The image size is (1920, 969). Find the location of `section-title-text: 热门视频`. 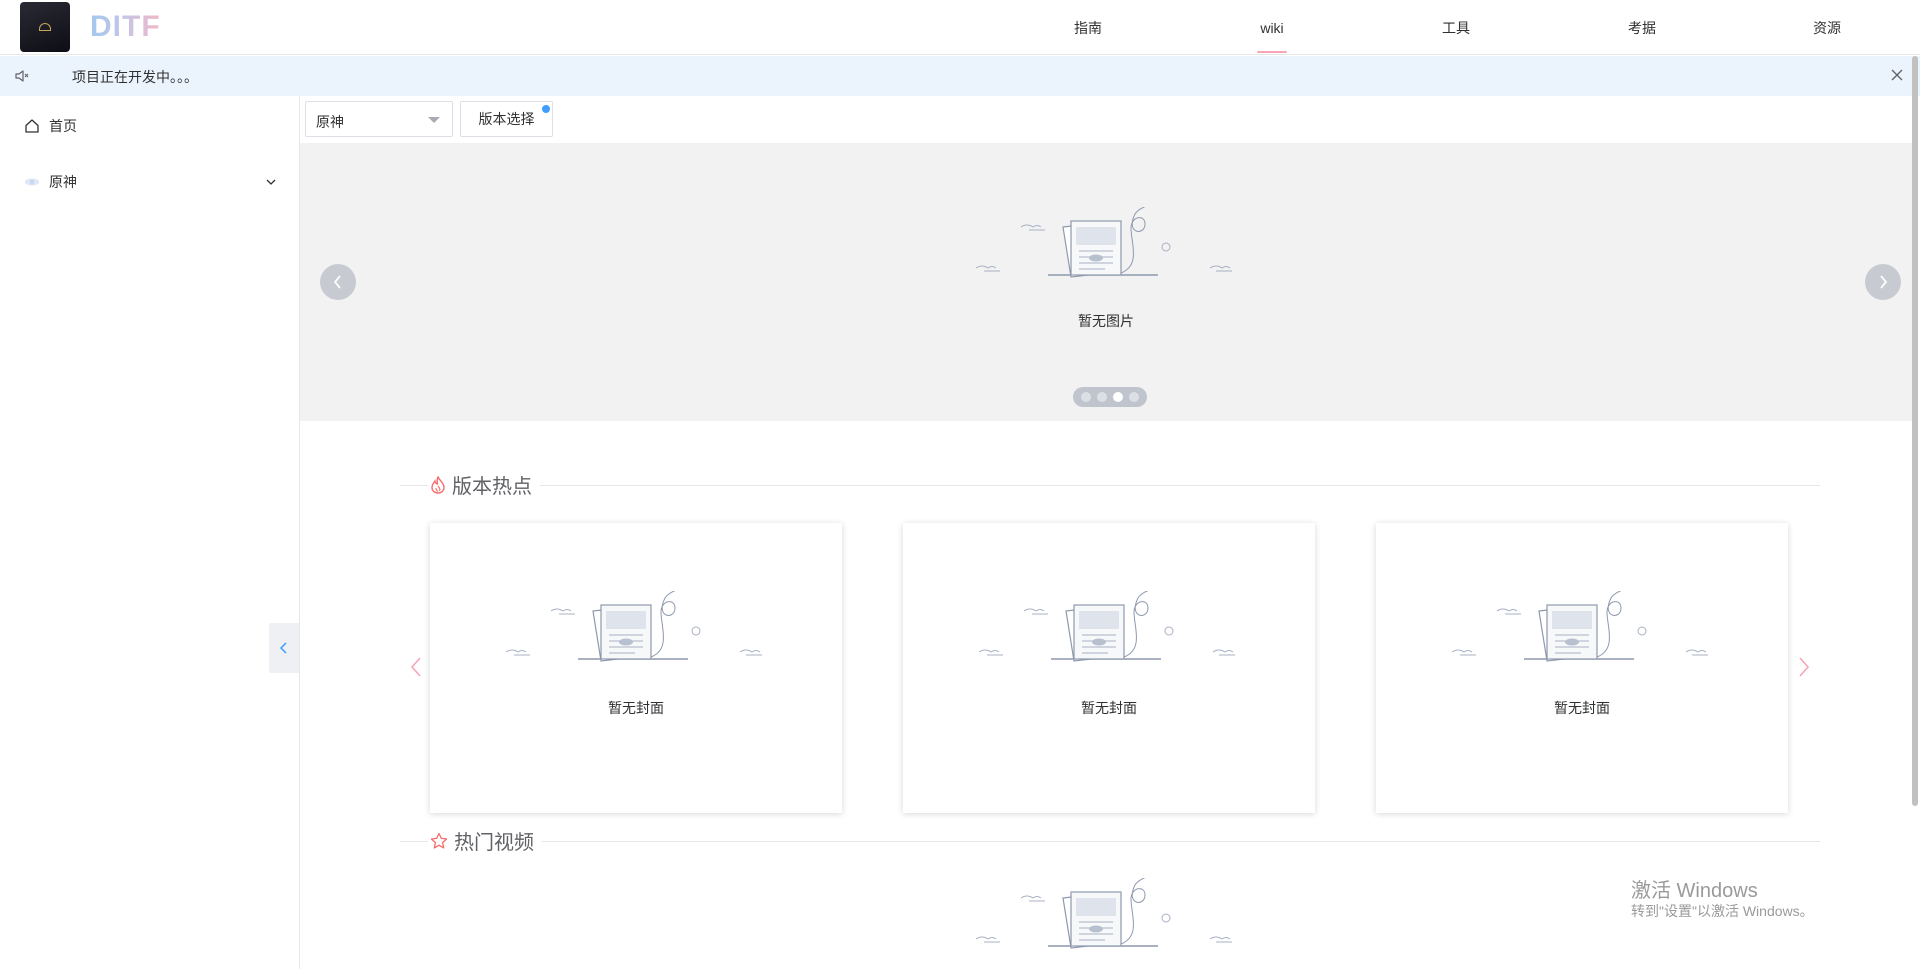

section-title-text: 热门视频 is located at coordinates (494, 843).